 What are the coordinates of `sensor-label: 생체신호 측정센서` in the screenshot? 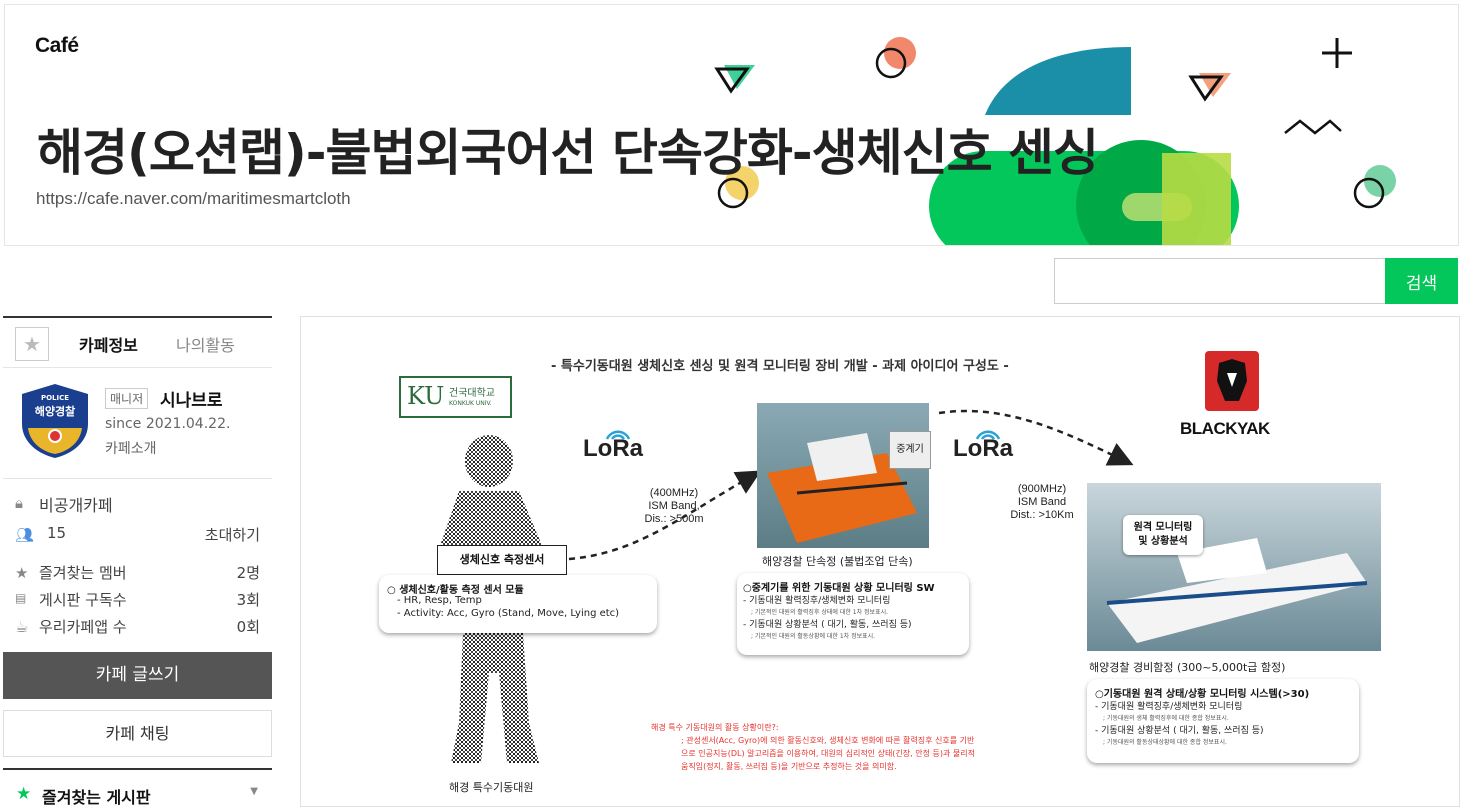 It's located at (502, 560).